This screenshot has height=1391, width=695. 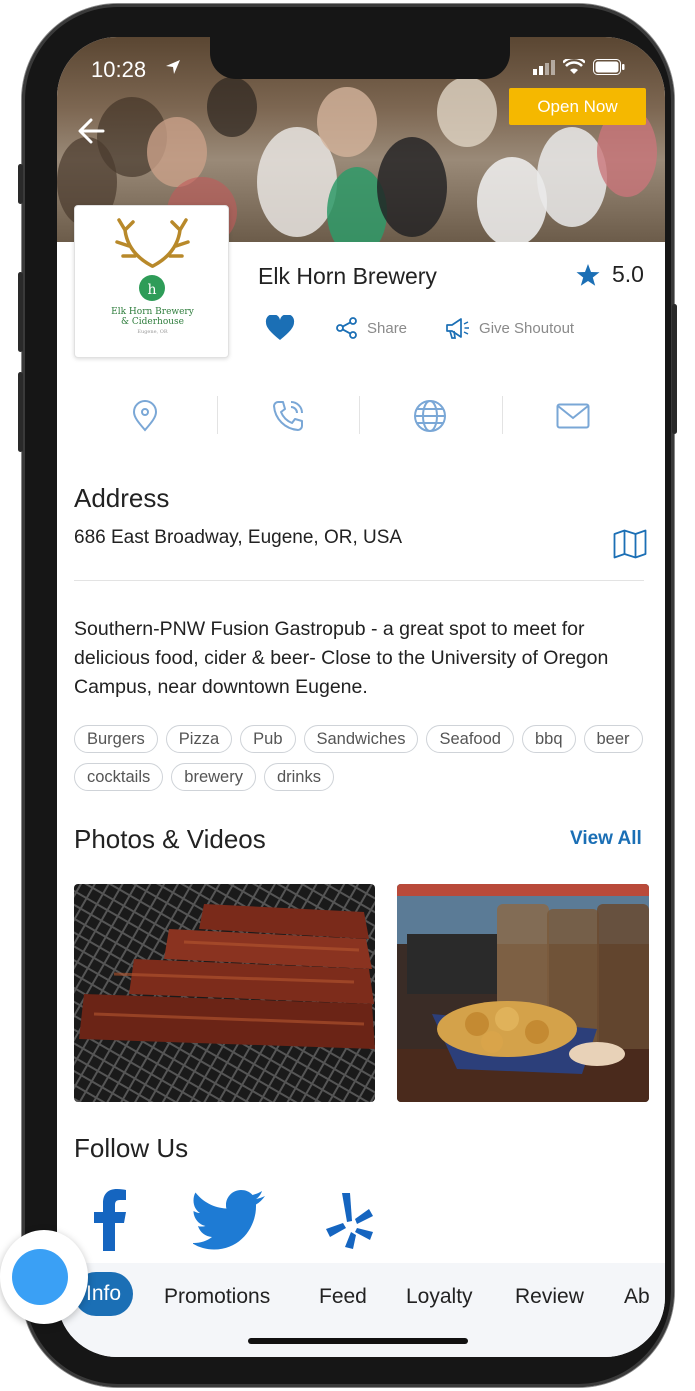 I want to click on power-button, so click(x=674, y=369).